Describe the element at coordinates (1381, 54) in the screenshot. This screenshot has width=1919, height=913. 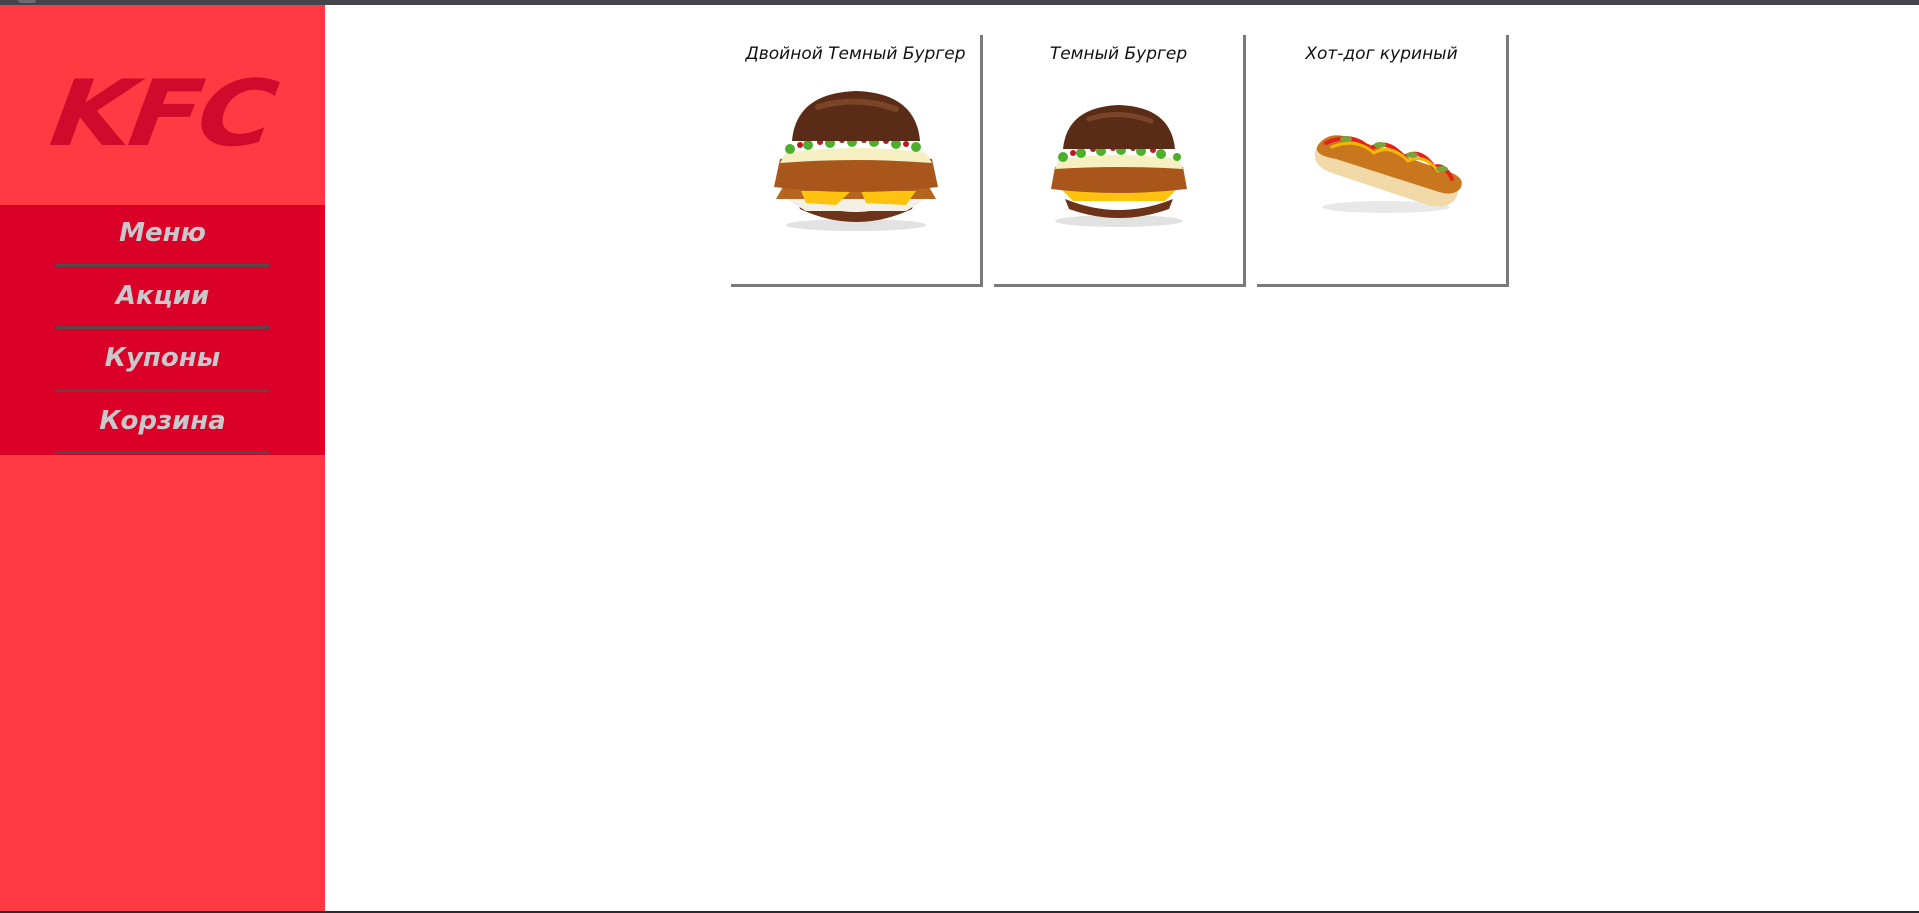
I see `product-title: Хот-дог куриный` at that location.